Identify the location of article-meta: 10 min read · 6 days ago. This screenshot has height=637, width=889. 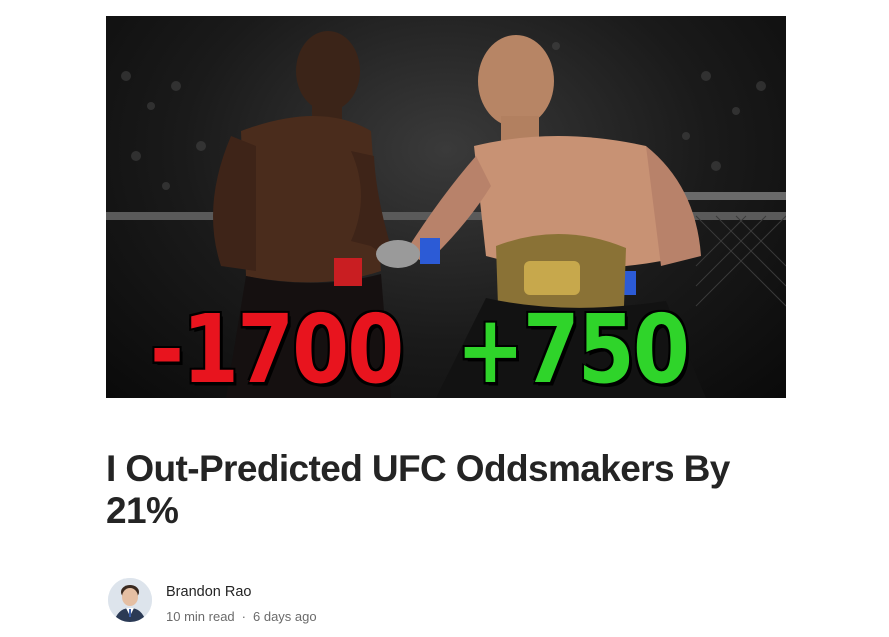
(241, 616).